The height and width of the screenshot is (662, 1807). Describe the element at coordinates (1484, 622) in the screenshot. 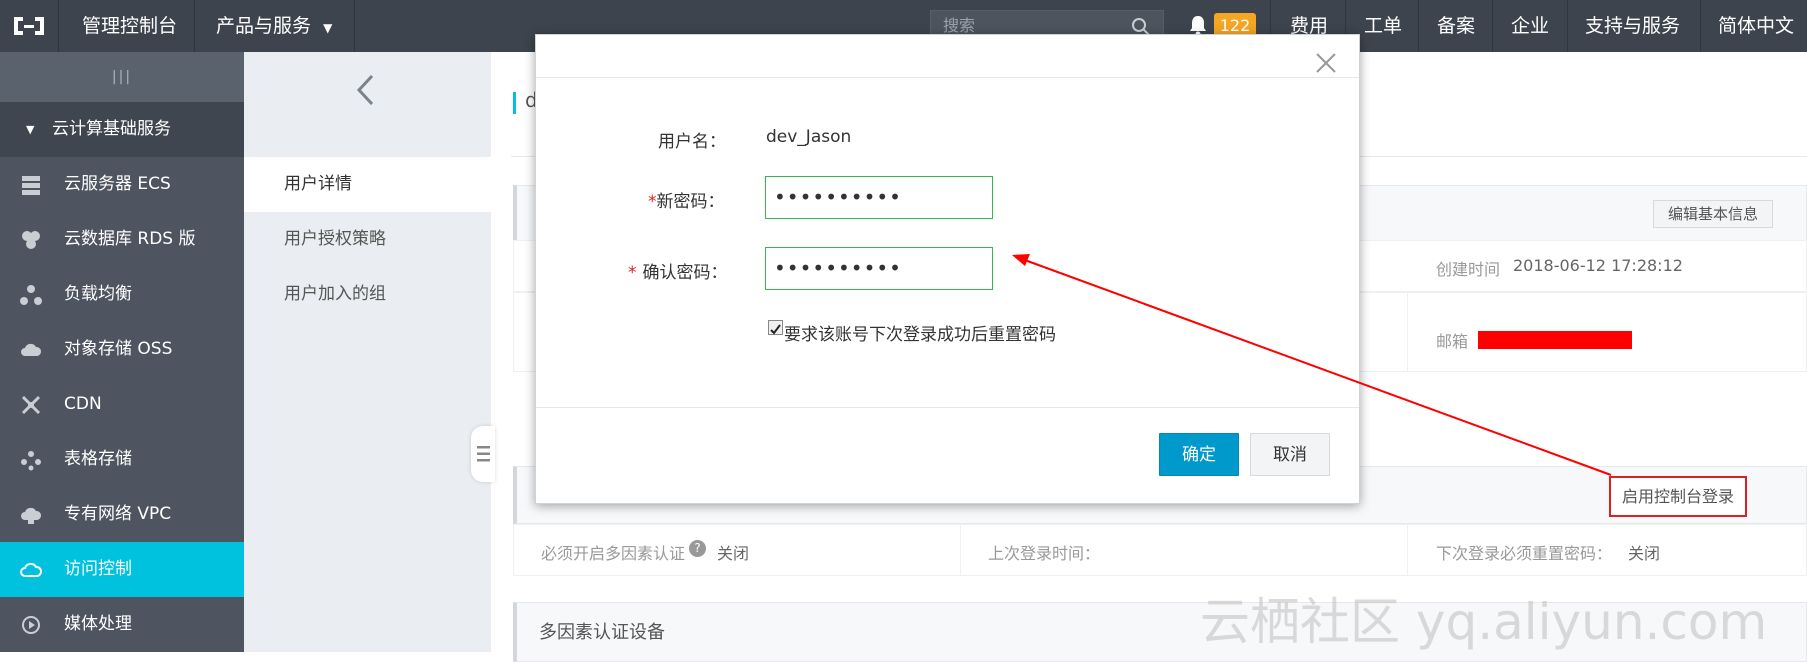

I see `watermark: 云栖社区 yq.aliyun.com` at that location.